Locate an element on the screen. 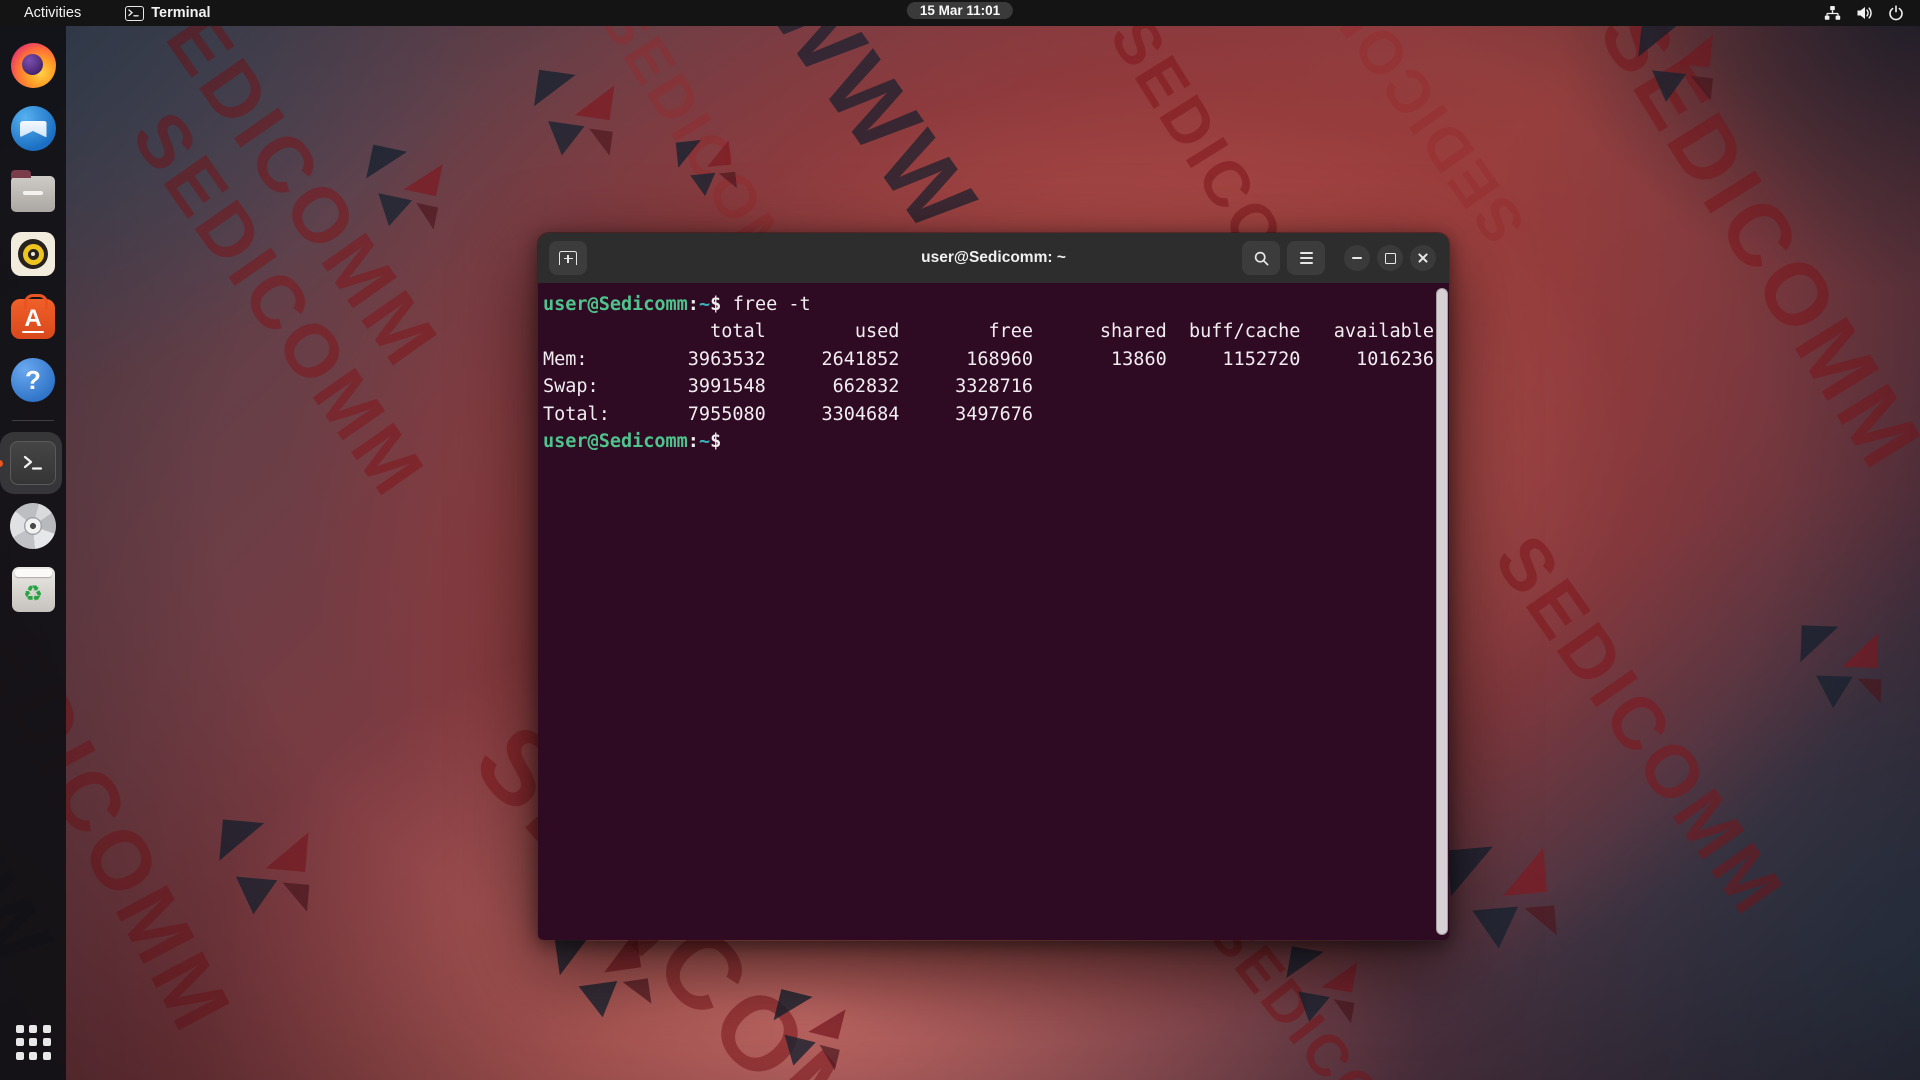 Image resolution: width=1920 pixels, height=1080 pixels. dock: A ? ♻ is located at coordinates (33, 553).